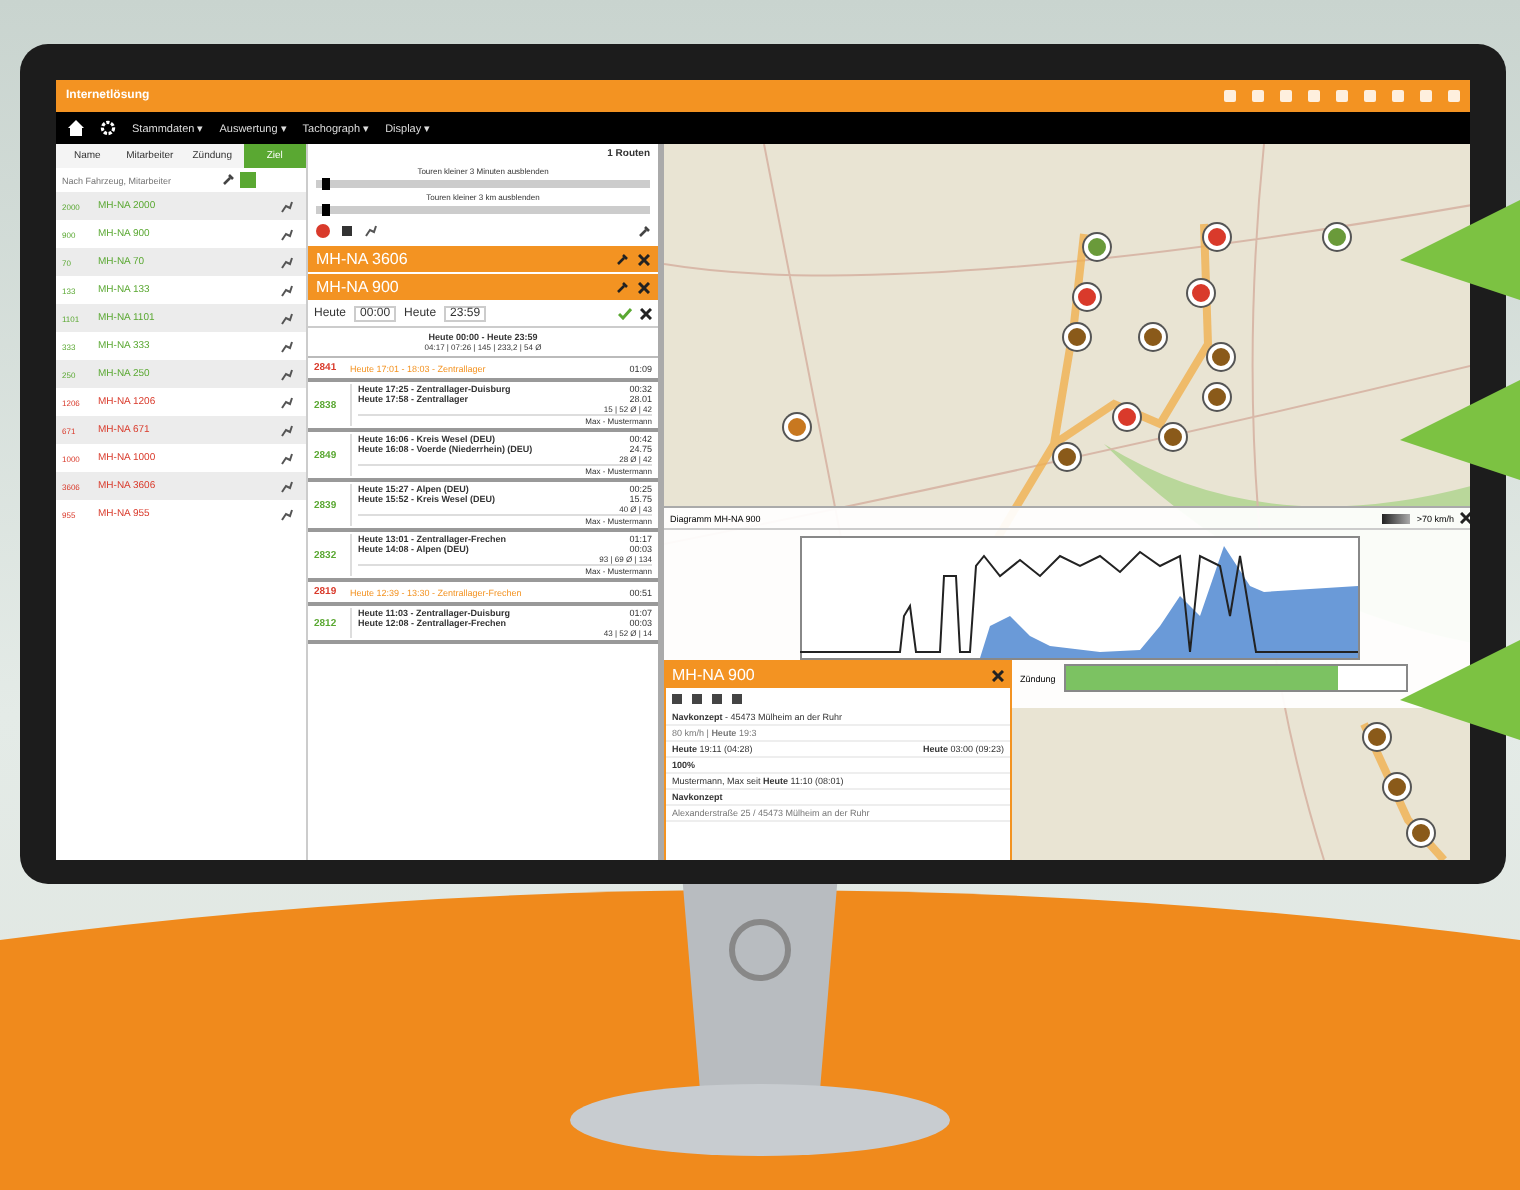  Describe the element at coordinates (371, 231) in the screenshot. I see `route-icon` at that location.